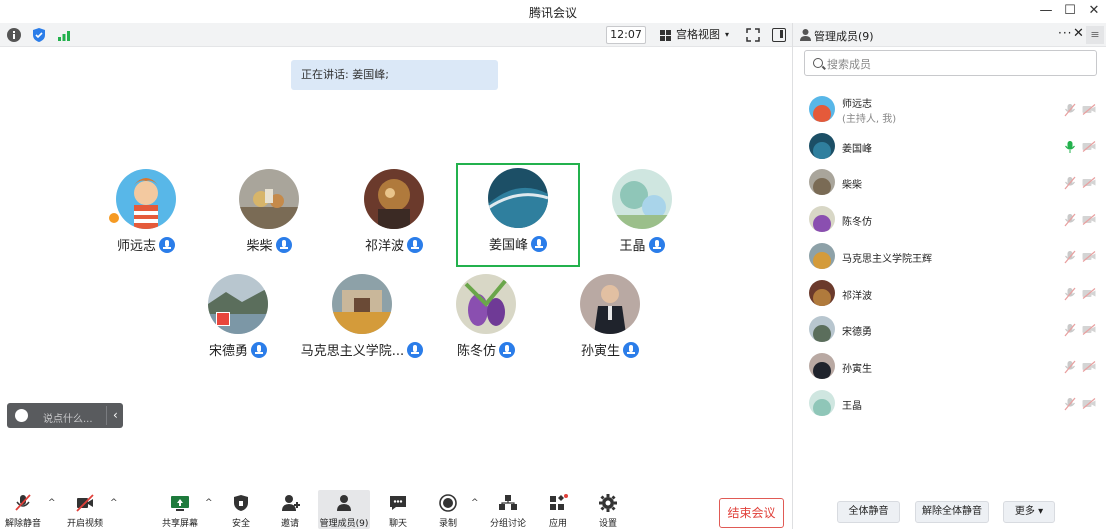  Describe the element at coordinates (1065, 33) in the screenshot. I see `more-options-icon: ···` at that location.